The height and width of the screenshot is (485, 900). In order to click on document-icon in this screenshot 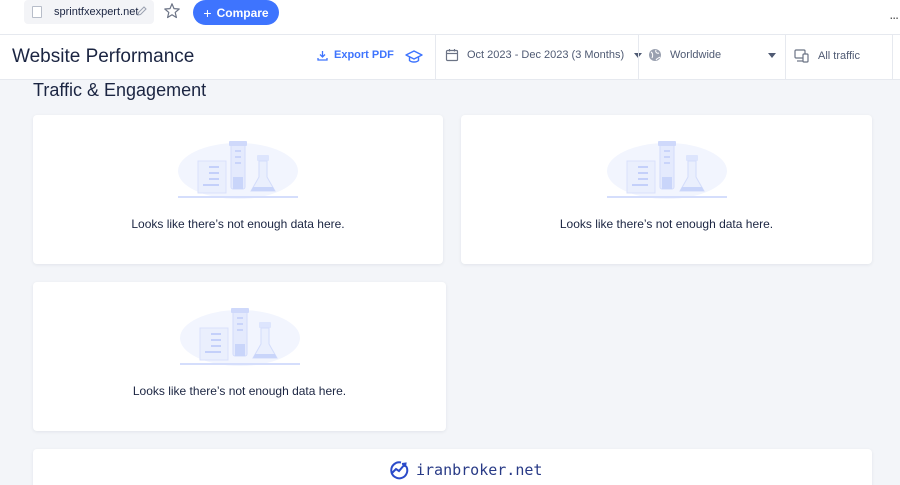, I will do `click(37, 12)`.